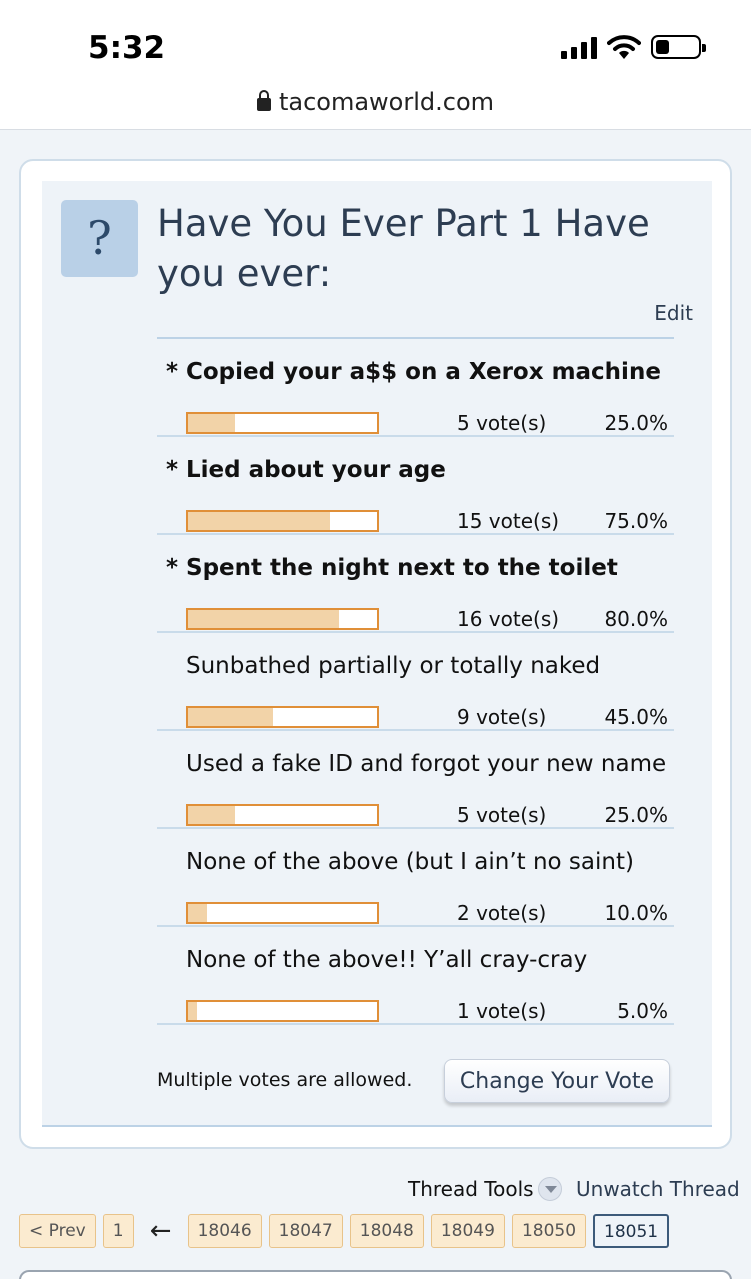 The image size is (751, 1279). I want to click on thread-tools-label: Thread Tools, so click(471, 1189).